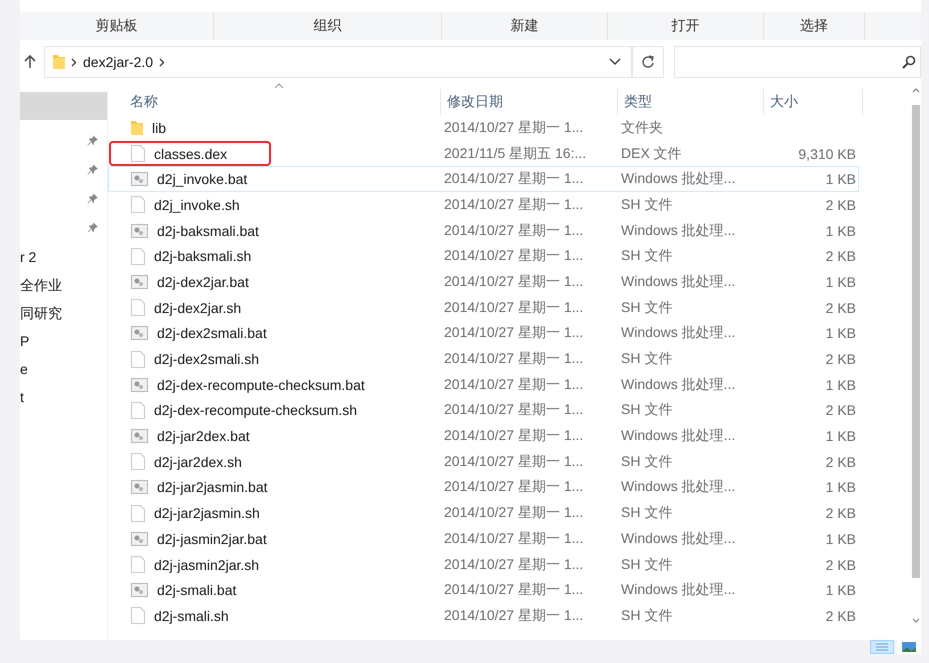  What do you see at coordinates (63, 313) in the screenshot?
I see `nav-item: 同研究` at bounding box center [63, 313].